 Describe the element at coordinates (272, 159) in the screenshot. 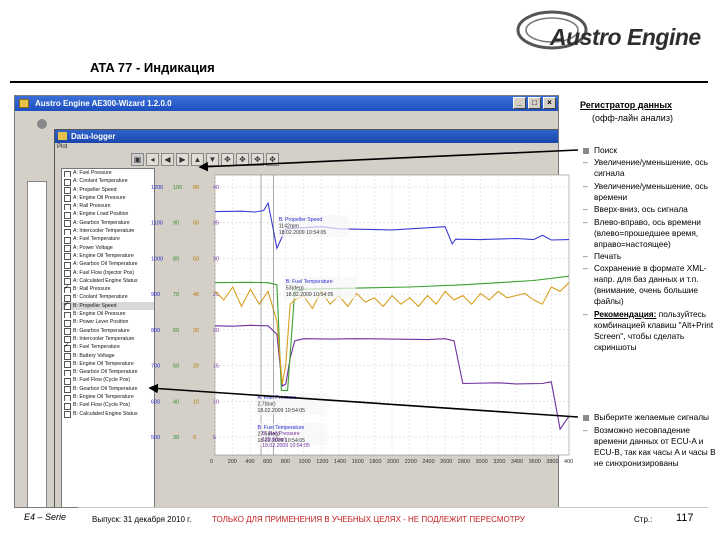

I see `save-xml-button: ✥` at that location.